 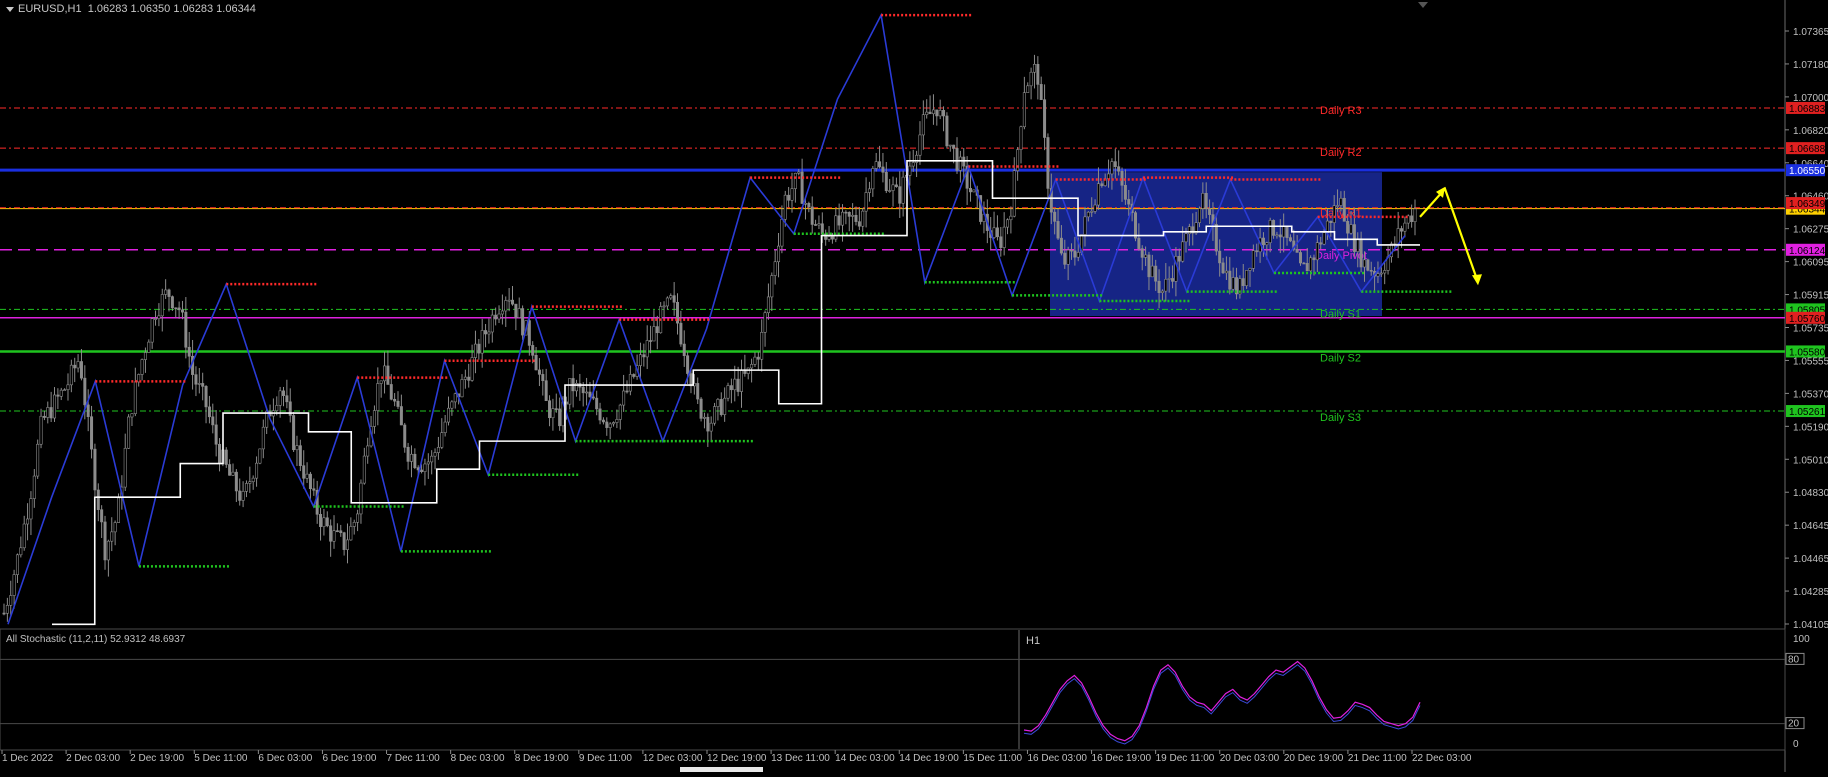 What do you see at coordinates (171, 9) in the screenshot?
I see `ohlc-label: 1.06283 1.06350 1.06283 1.06344` at bounding box center [171, 9].